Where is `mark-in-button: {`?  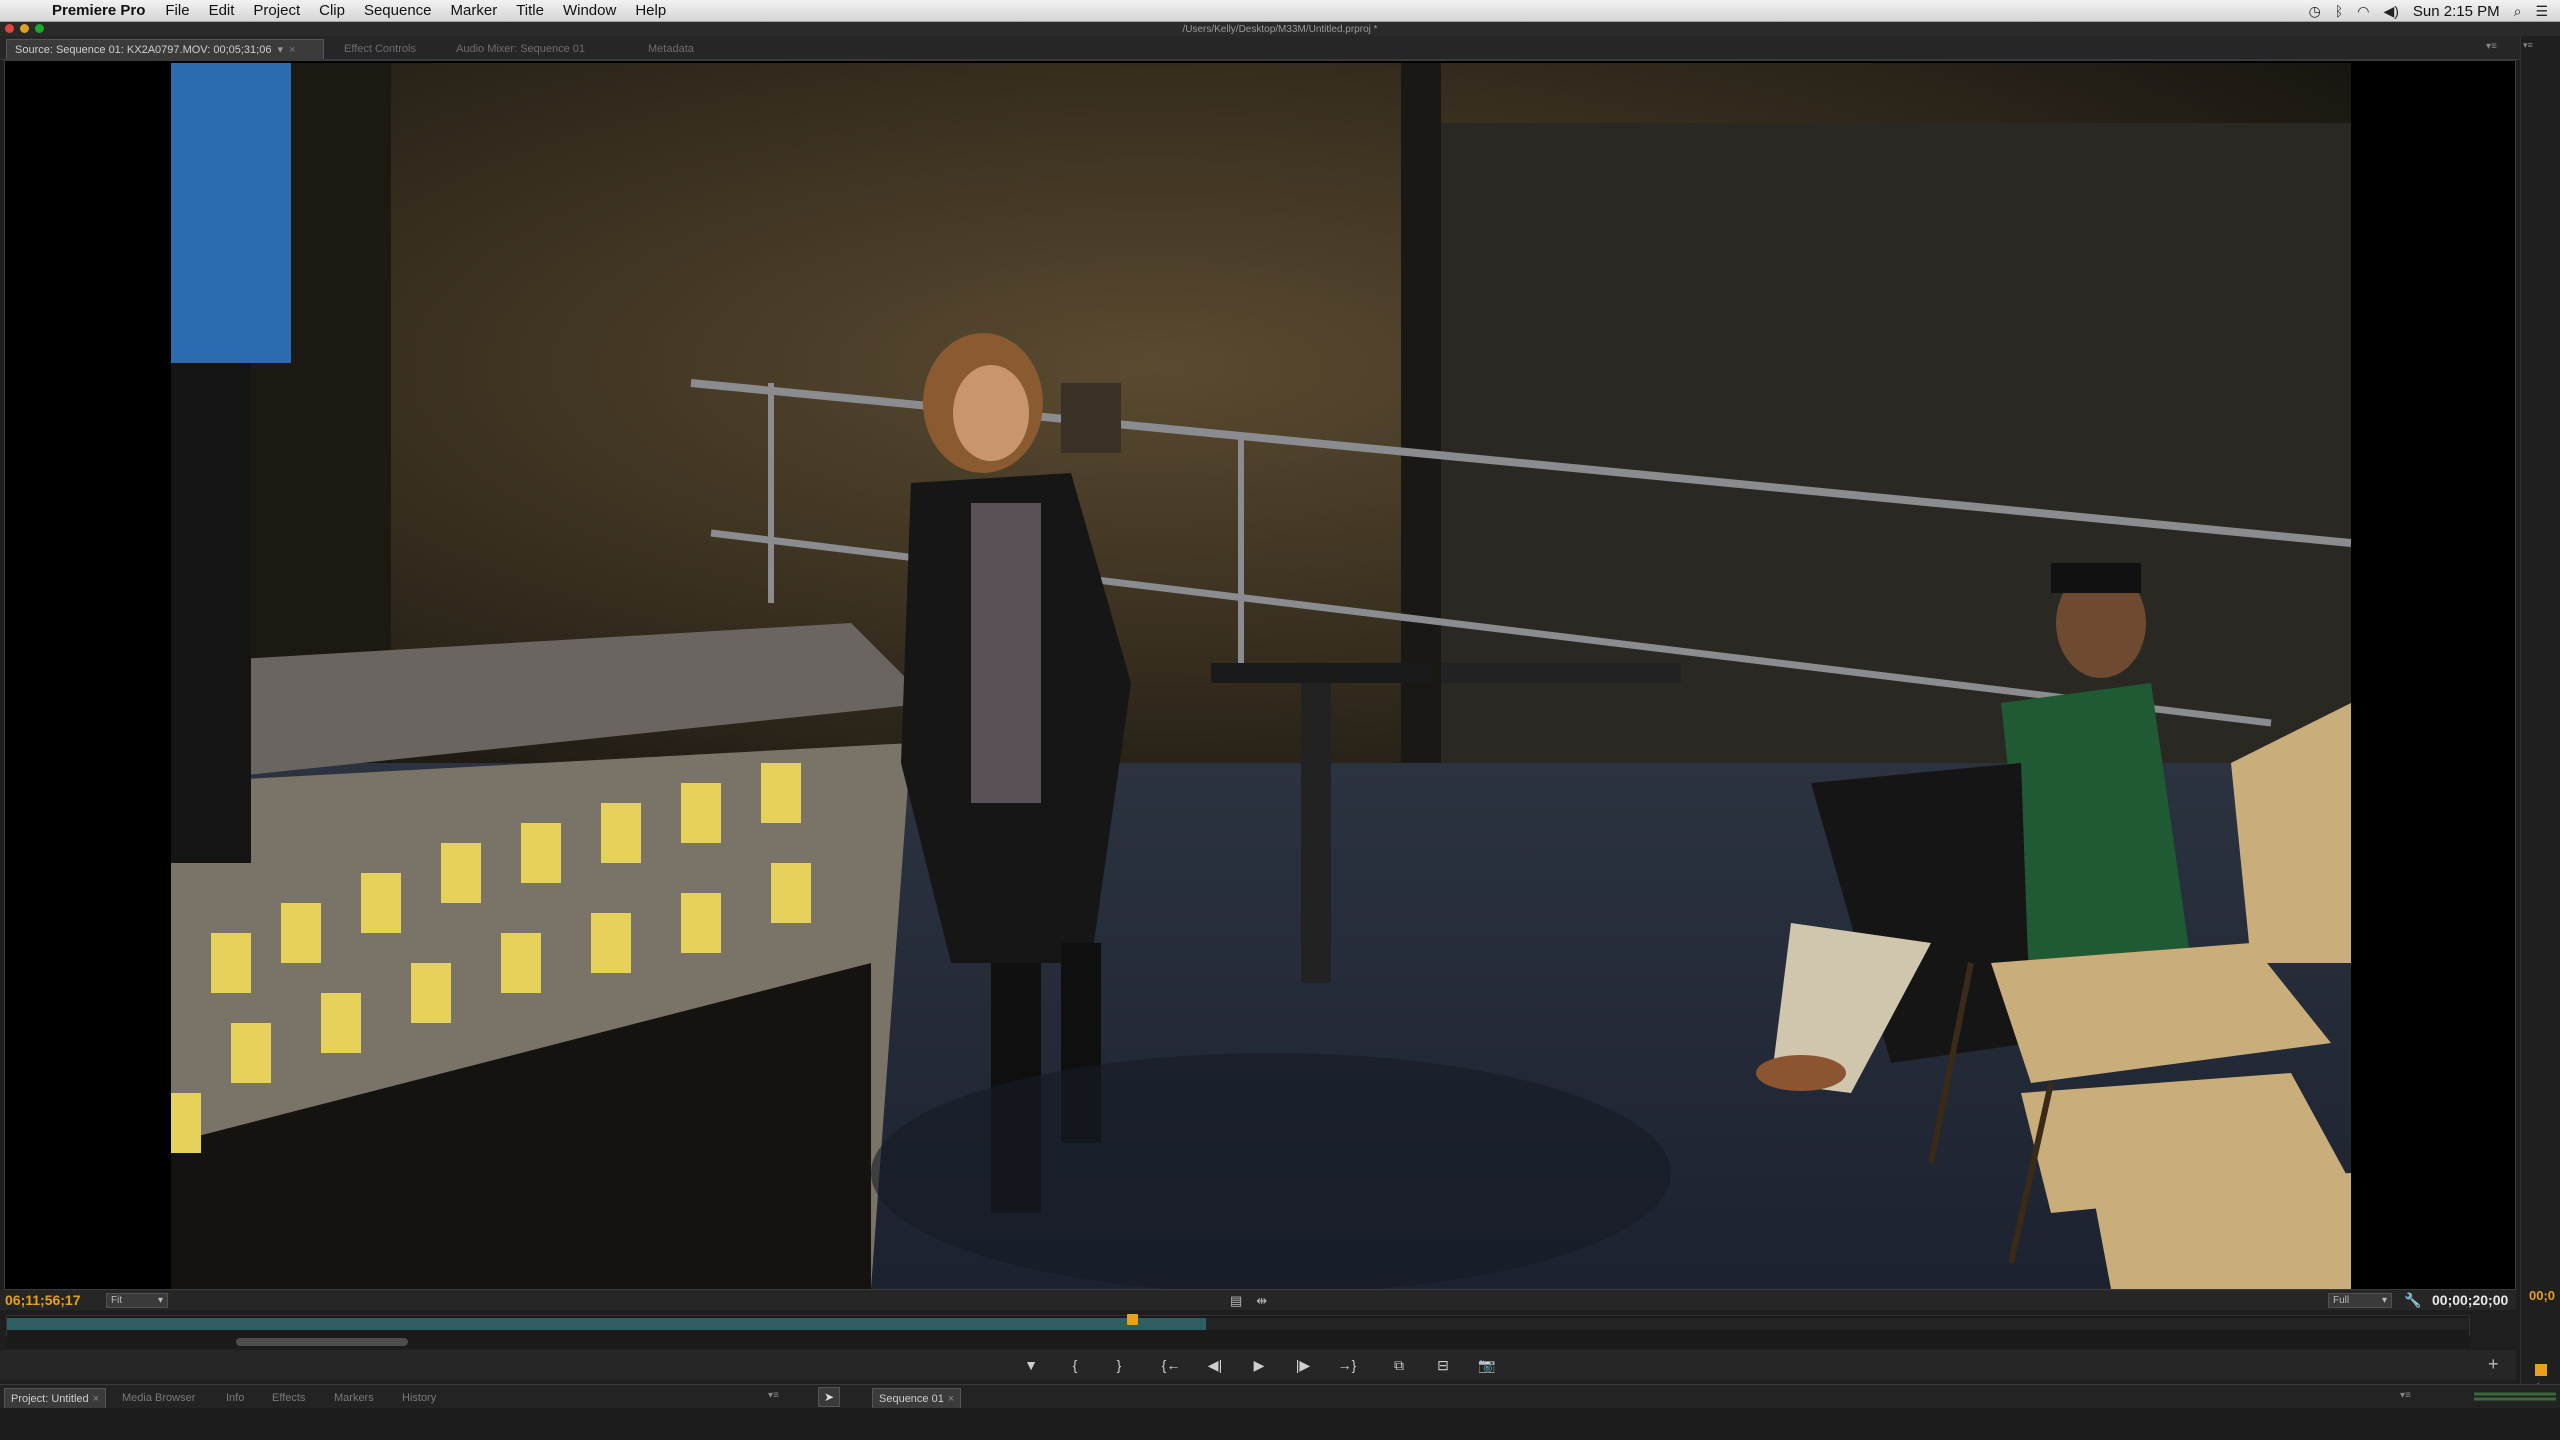 mark-in-button: { is located at coordinates (1075, 1365).